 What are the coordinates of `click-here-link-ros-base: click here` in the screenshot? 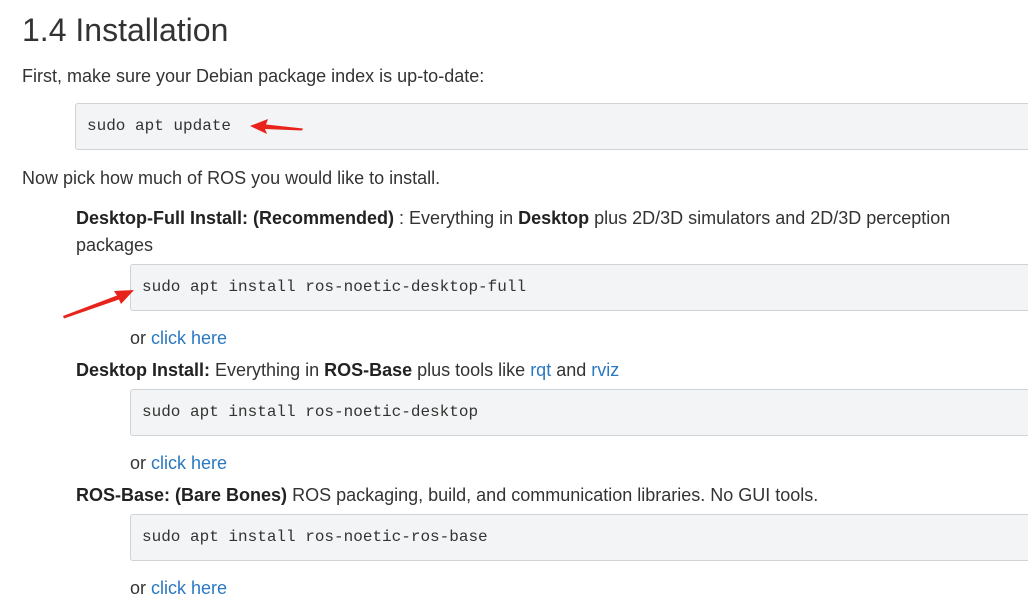 It's located at (189, 588).